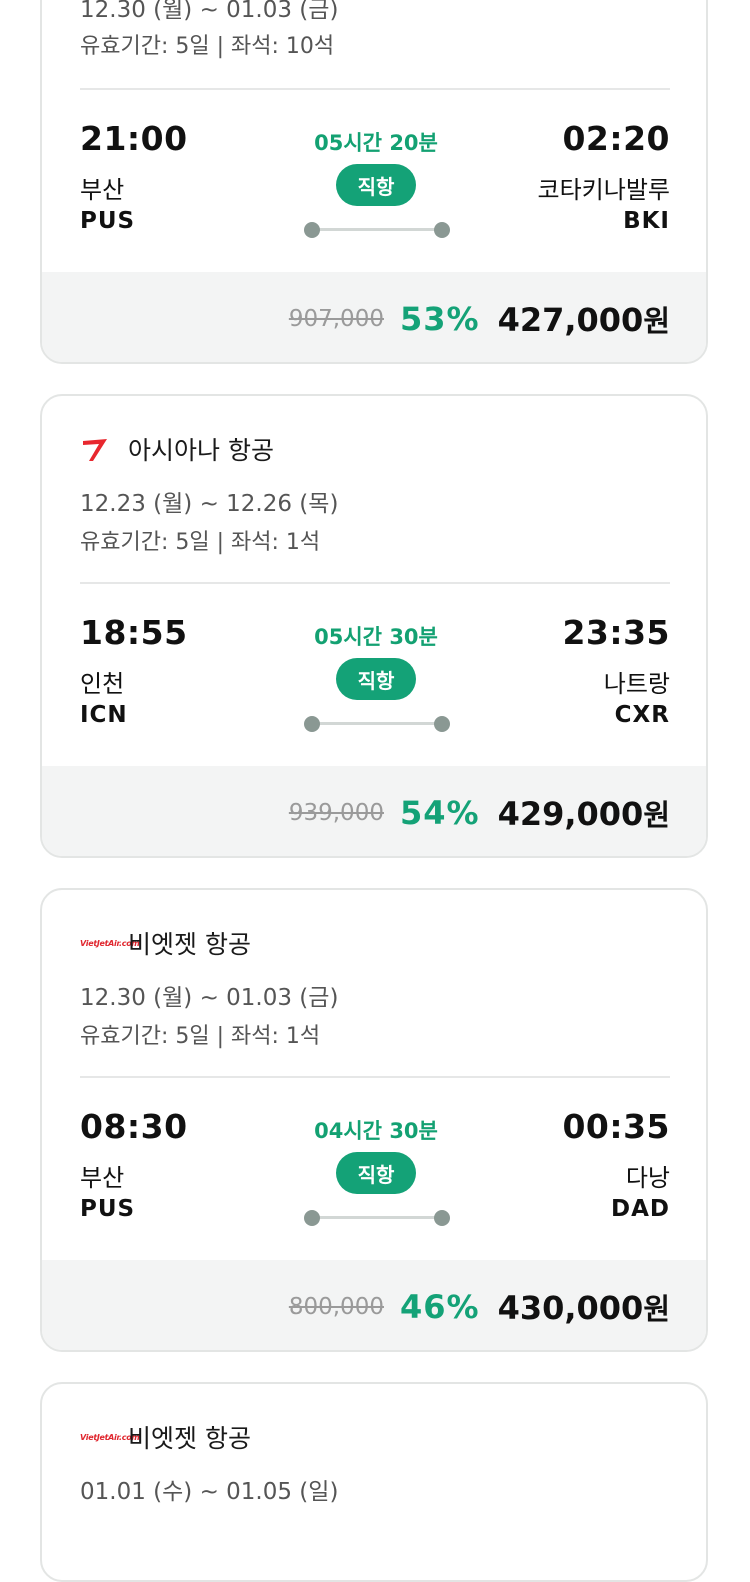 The width and height of the screenshot is (750, 1582). Describe the element at coordinates (102, 684) in the screenshot. I see `departure-city: 인천` at that location.